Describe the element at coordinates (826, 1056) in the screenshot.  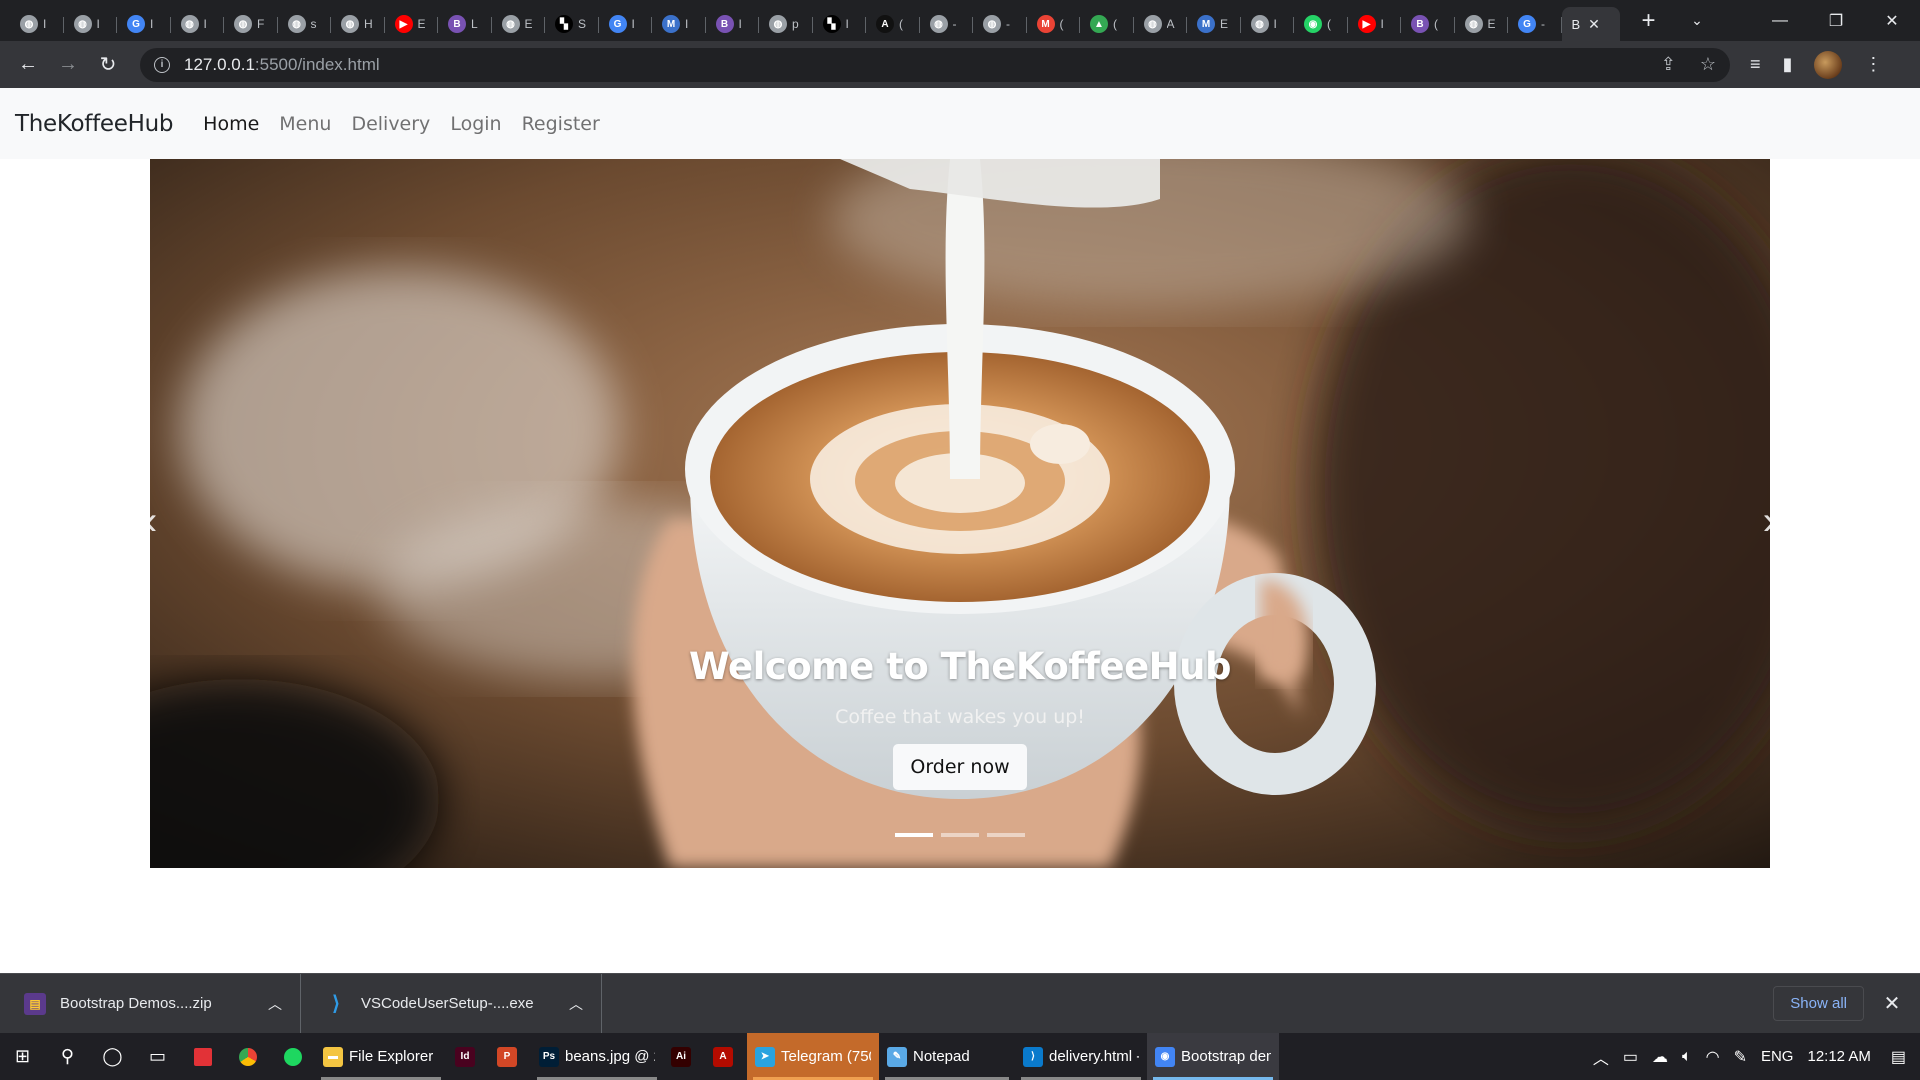
I see `taskbar-app-label: Telegram (7504)` at that location.